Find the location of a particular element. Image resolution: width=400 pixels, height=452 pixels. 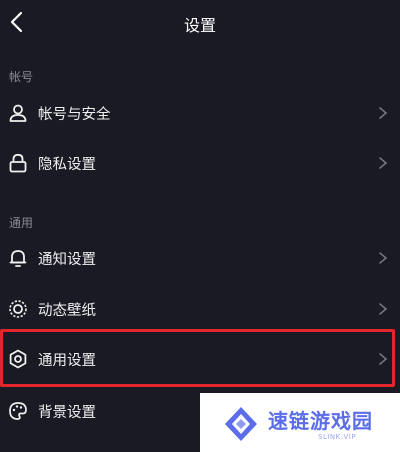

settings-item-label: 隐私设置 is located at coordinates (67, 165).